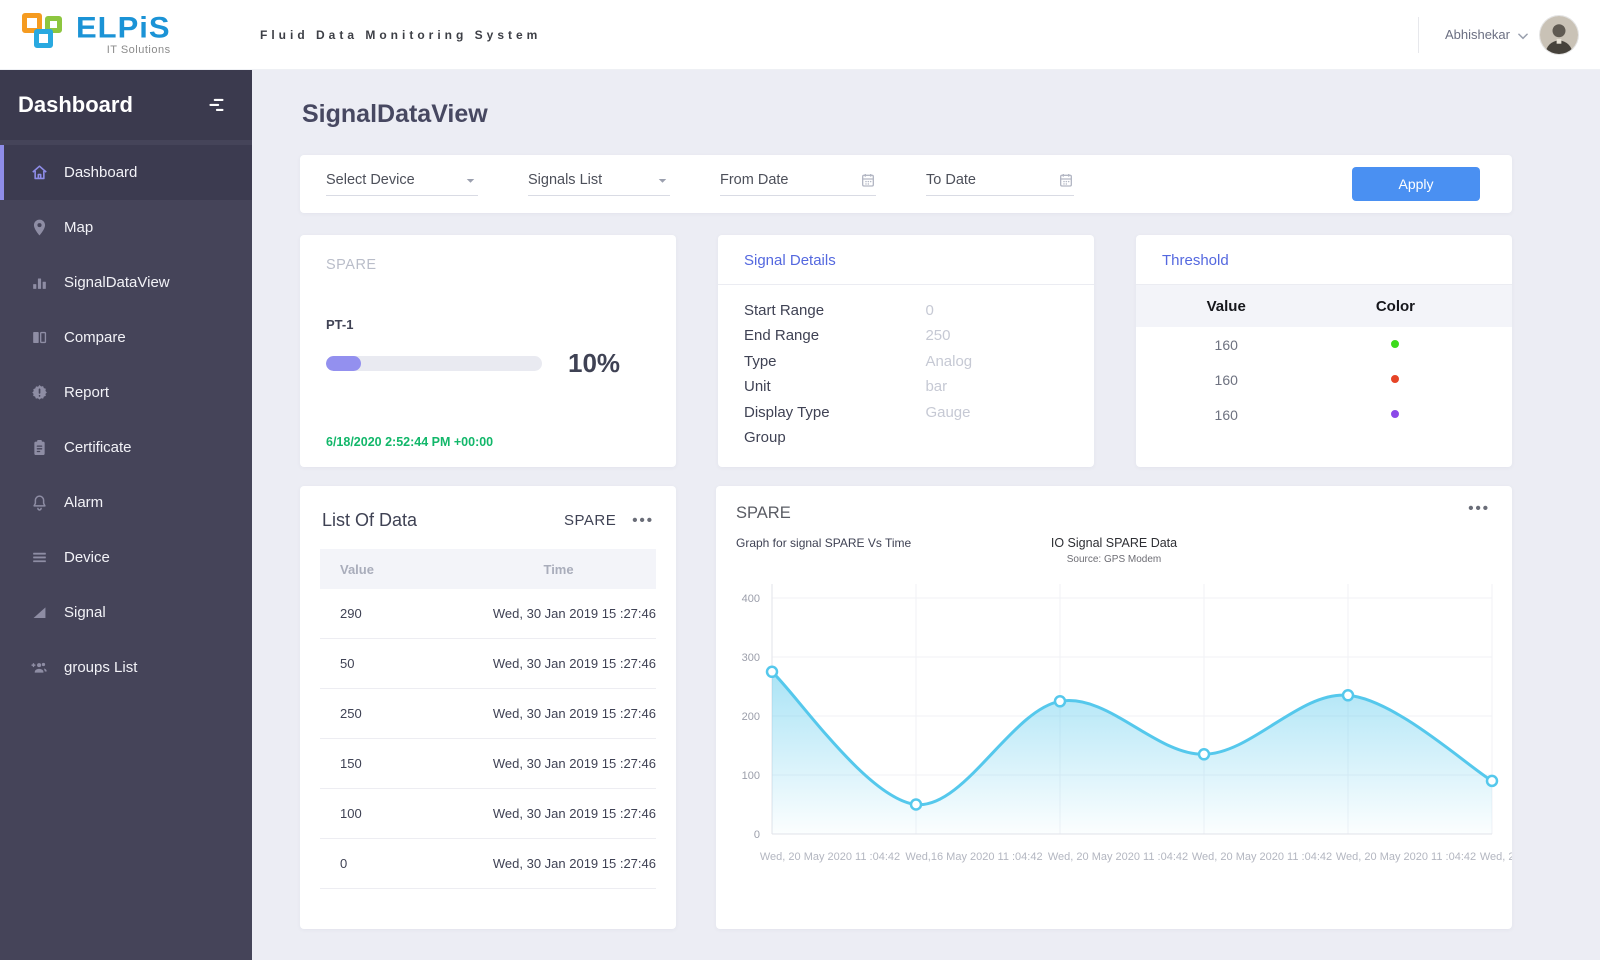 This screenshot has width=1600, height=960. What do you see at coordinates (87, 557) in the screenshot?
I see `sidebar-item-label: Device` at bounding box center [87, 557].